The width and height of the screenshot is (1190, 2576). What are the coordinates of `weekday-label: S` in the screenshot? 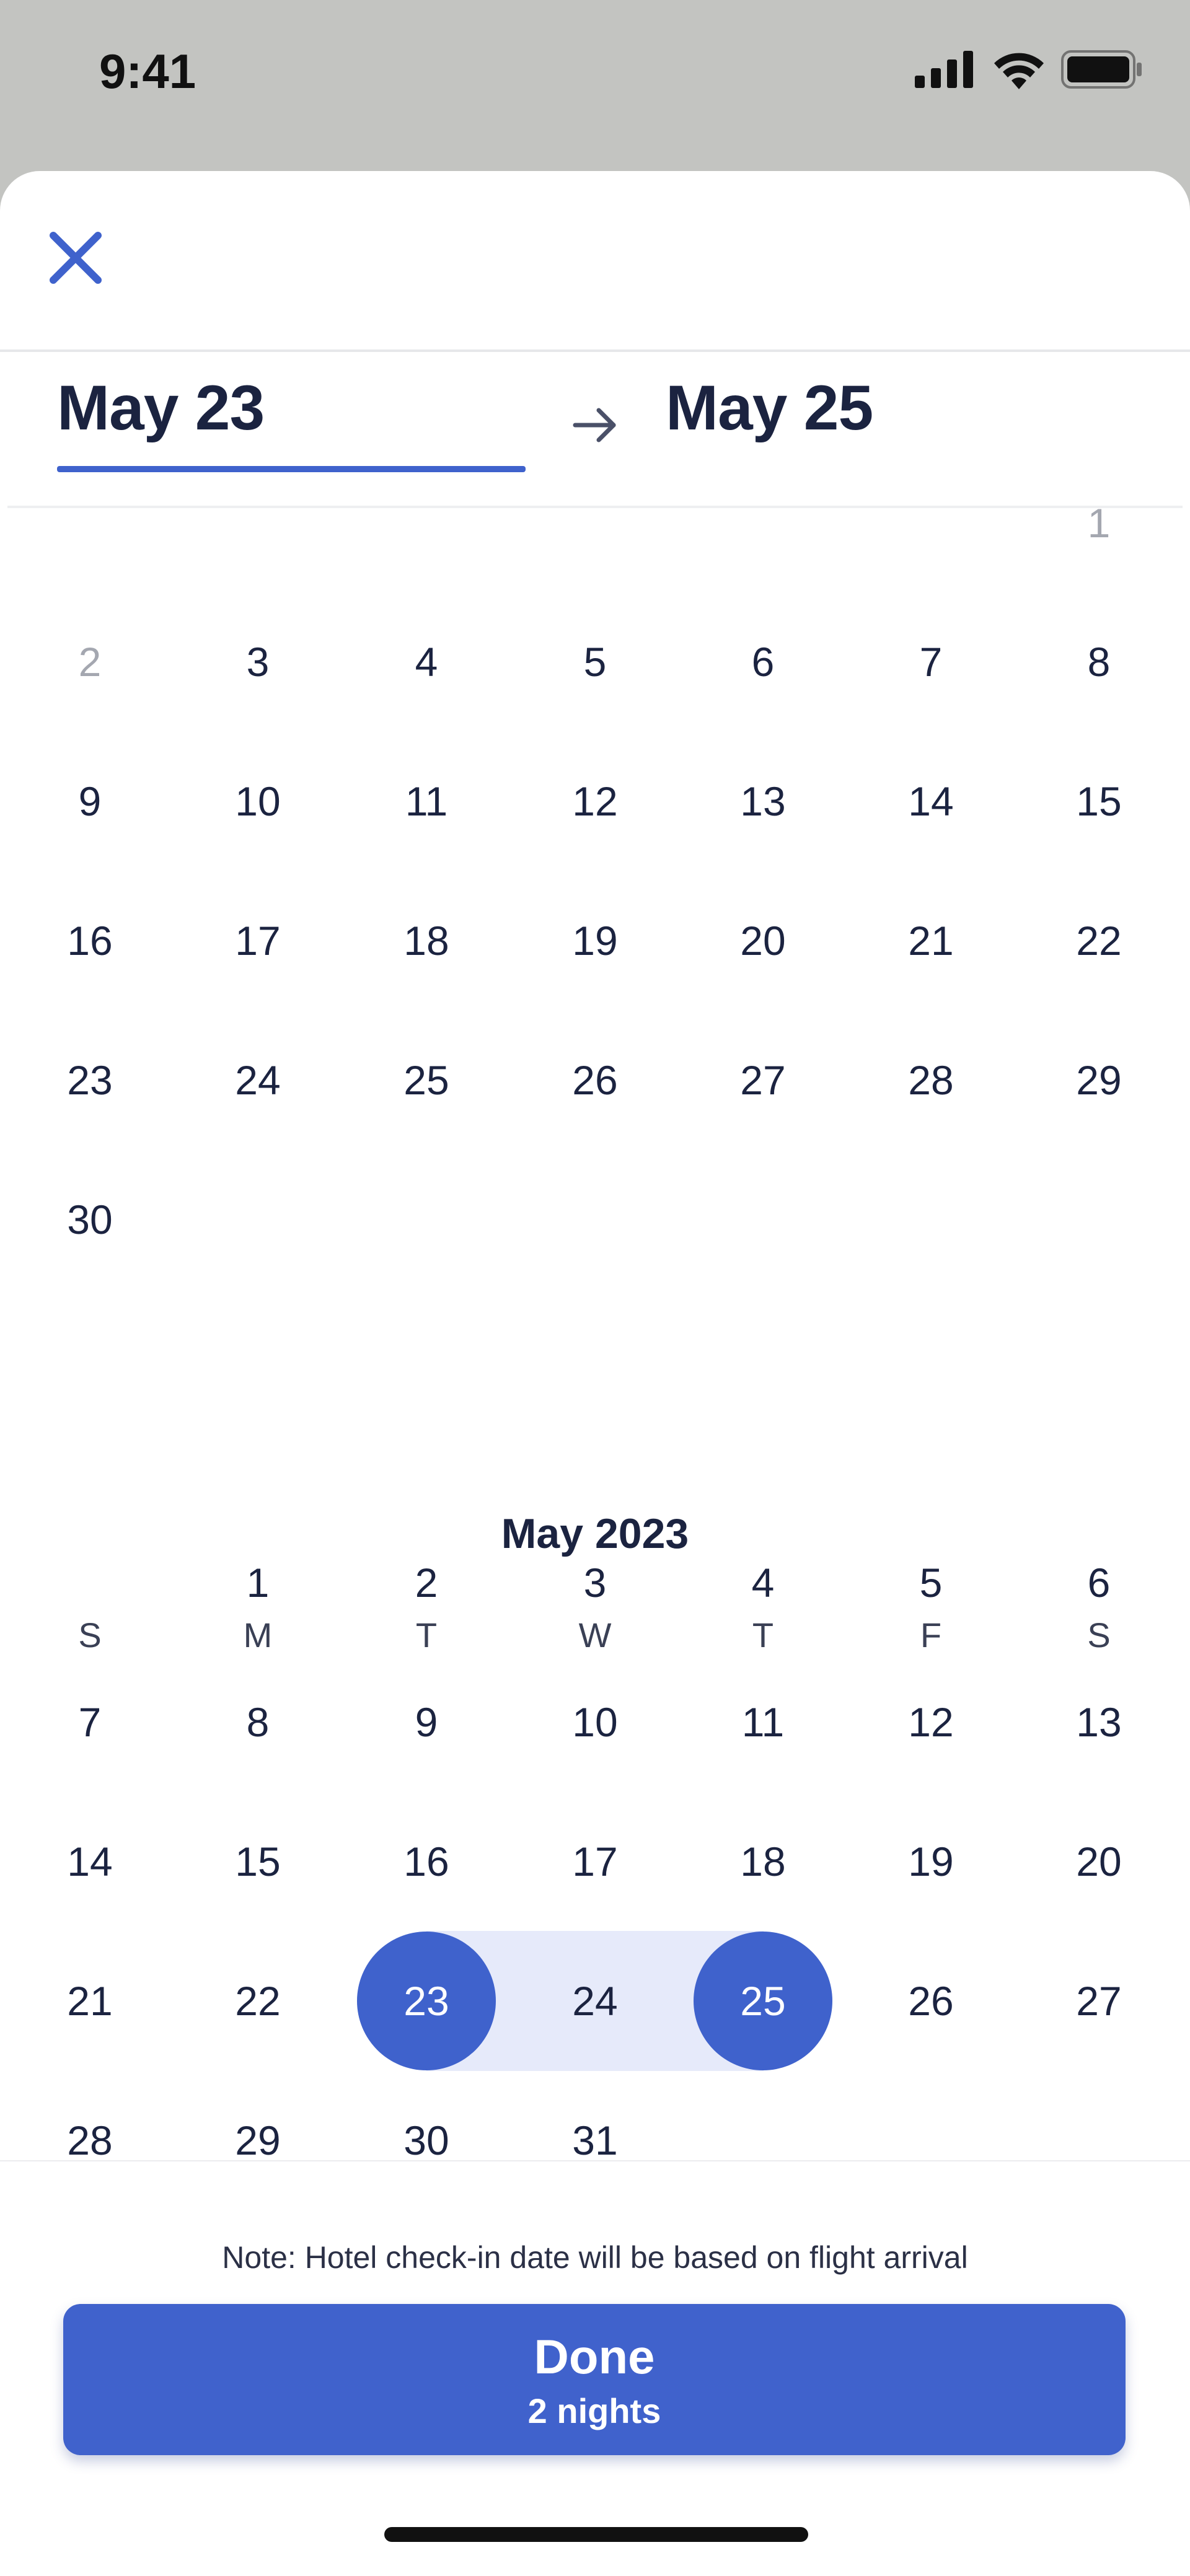 It's located at (90, 1635).